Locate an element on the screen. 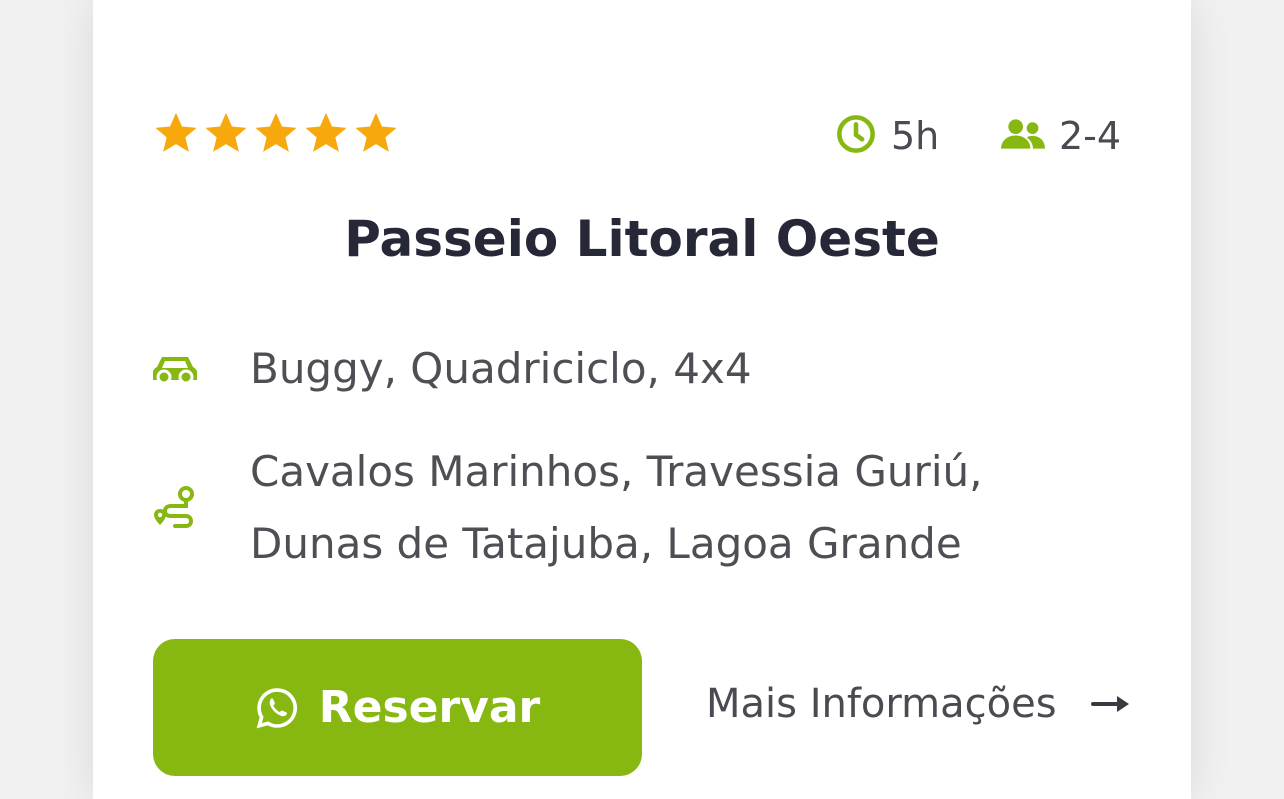 The width and height of the screenshot is (1284, 799). group-size-info: 2-4 is located at coordinates (1061, 136).